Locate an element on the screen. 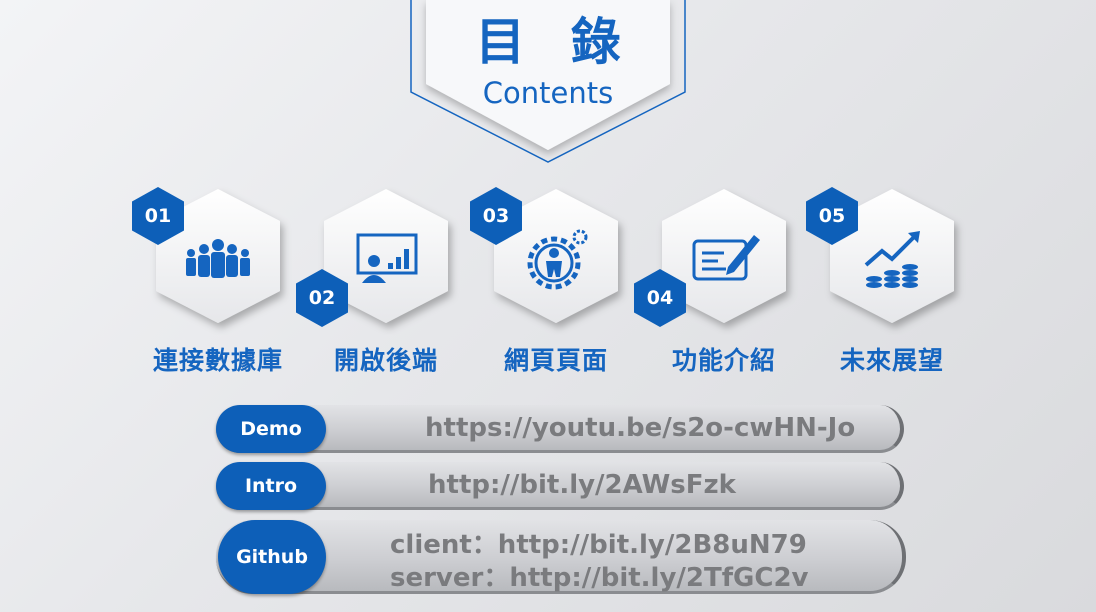 The image size is (1096, 612). section-item-1: 01 連接數據庫 is located at coordinates (218, 290).